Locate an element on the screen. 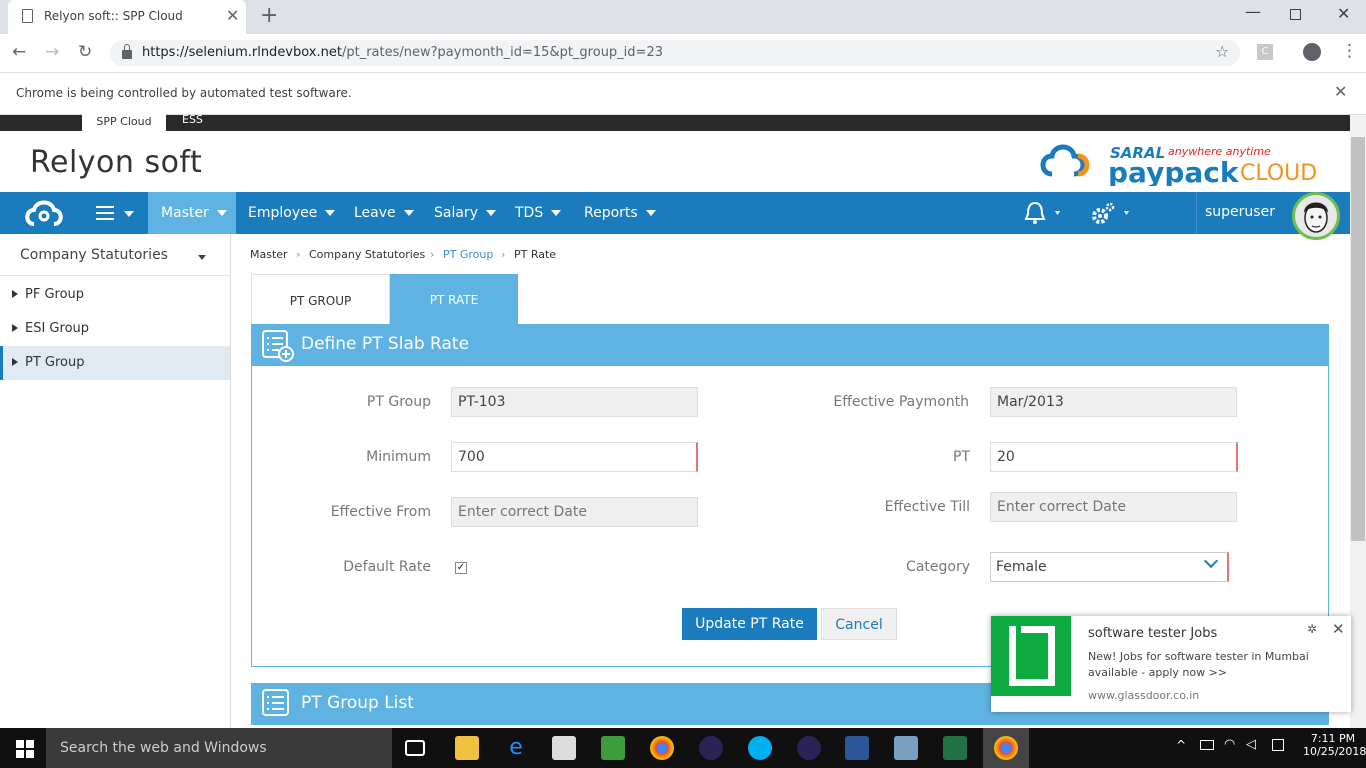 This screenshot has height=768, width=1366. excel-icon is located at coordinates (955, 748).